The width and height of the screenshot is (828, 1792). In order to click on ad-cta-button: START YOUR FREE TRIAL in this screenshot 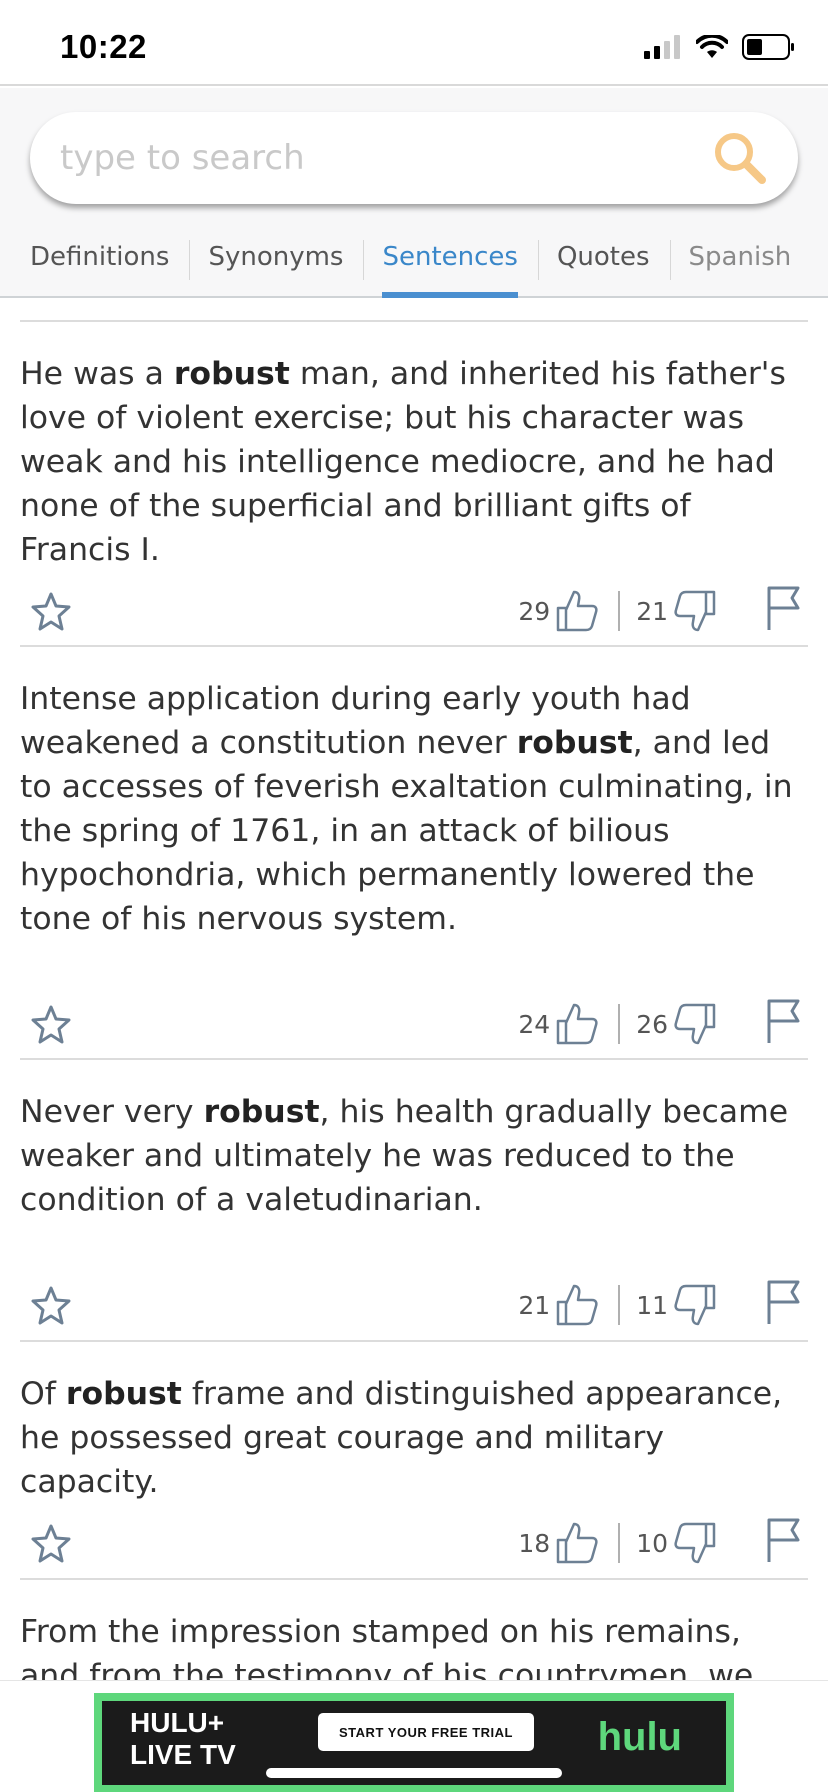, I will do `click(426, 1732)`.